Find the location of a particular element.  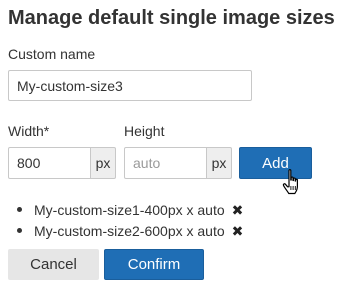

list-item: My-custom-size1-400px x auto ✖ is located at coordinates (130, 209).